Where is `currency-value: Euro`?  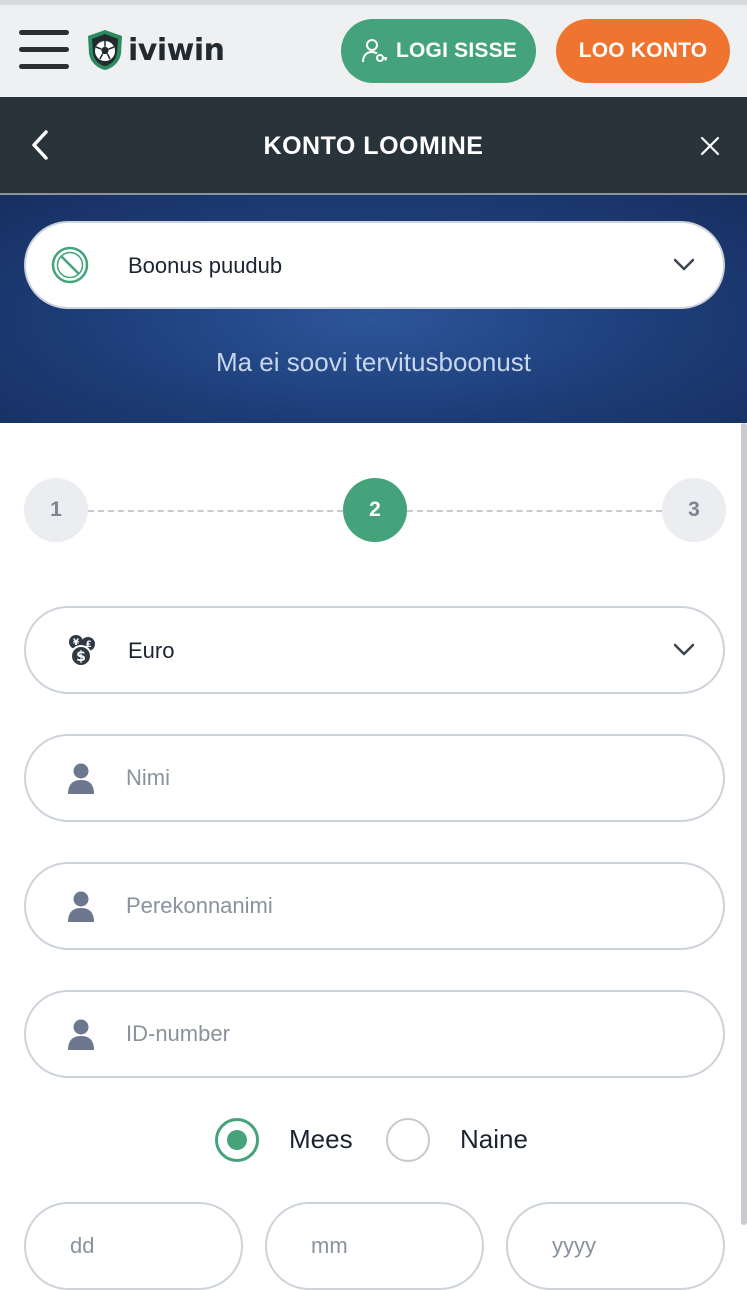 currency-value: Euro is located at coordinates (151, 650).